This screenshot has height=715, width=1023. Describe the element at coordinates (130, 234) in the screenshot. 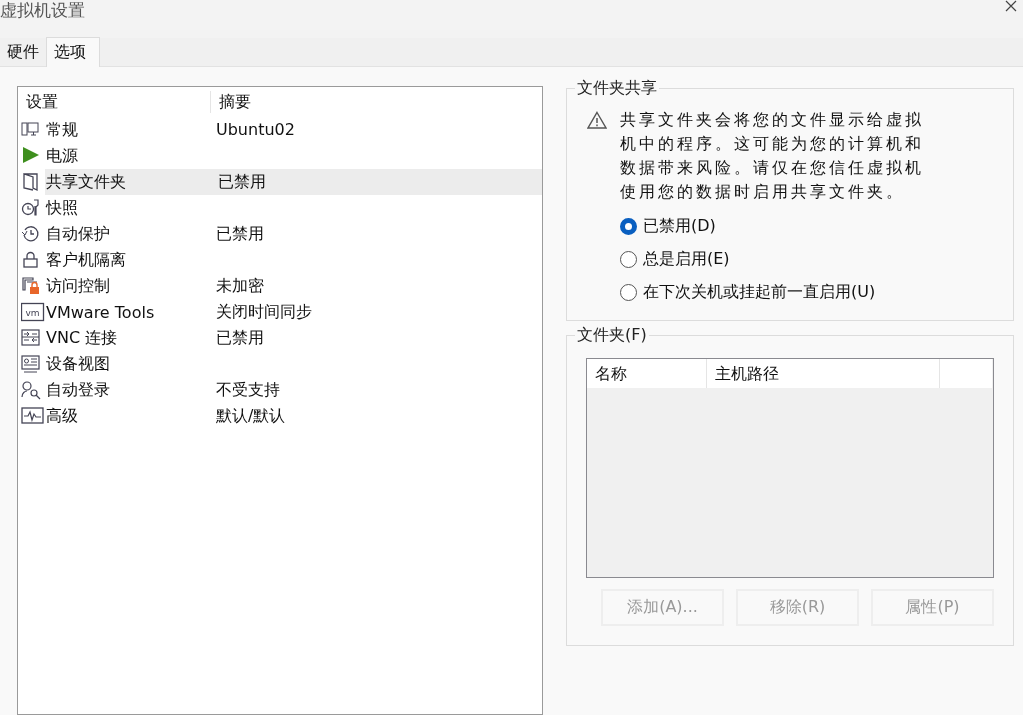

I see `settings-item: 自动保护` at that location.